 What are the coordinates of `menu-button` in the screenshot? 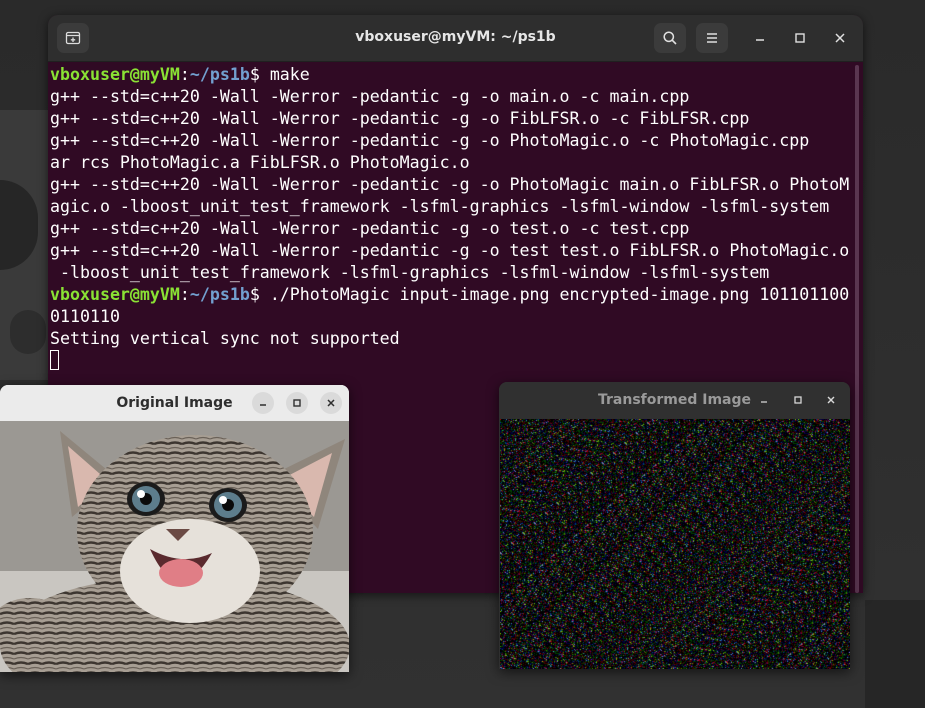 It's located at (712, 38).